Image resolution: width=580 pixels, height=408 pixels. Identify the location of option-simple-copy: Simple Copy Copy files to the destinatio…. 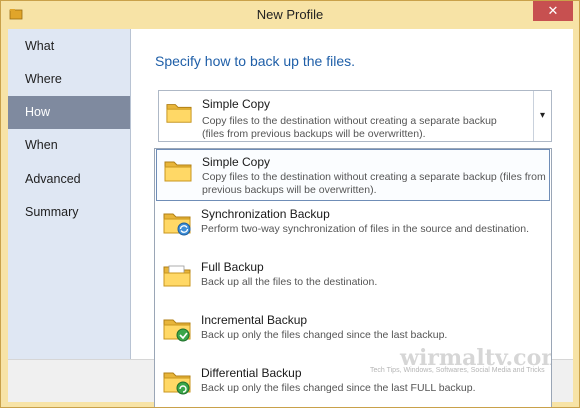
(353, 175).